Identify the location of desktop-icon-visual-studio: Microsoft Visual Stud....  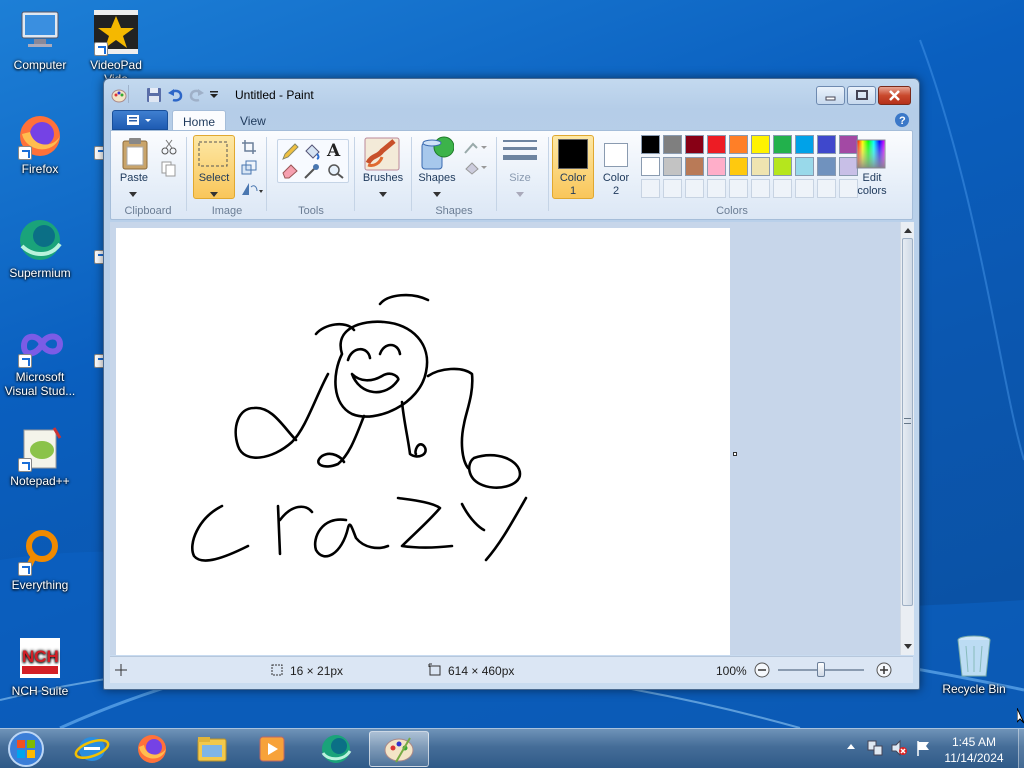
(40, 359).